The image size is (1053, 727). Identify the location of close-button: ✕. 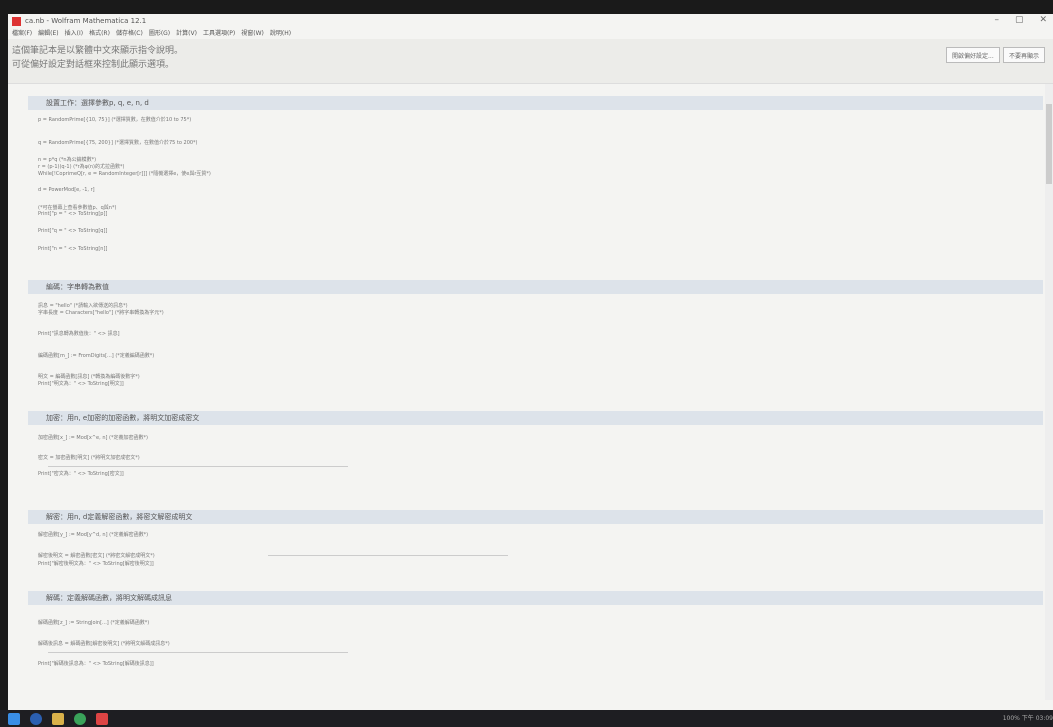
(1043, 20).